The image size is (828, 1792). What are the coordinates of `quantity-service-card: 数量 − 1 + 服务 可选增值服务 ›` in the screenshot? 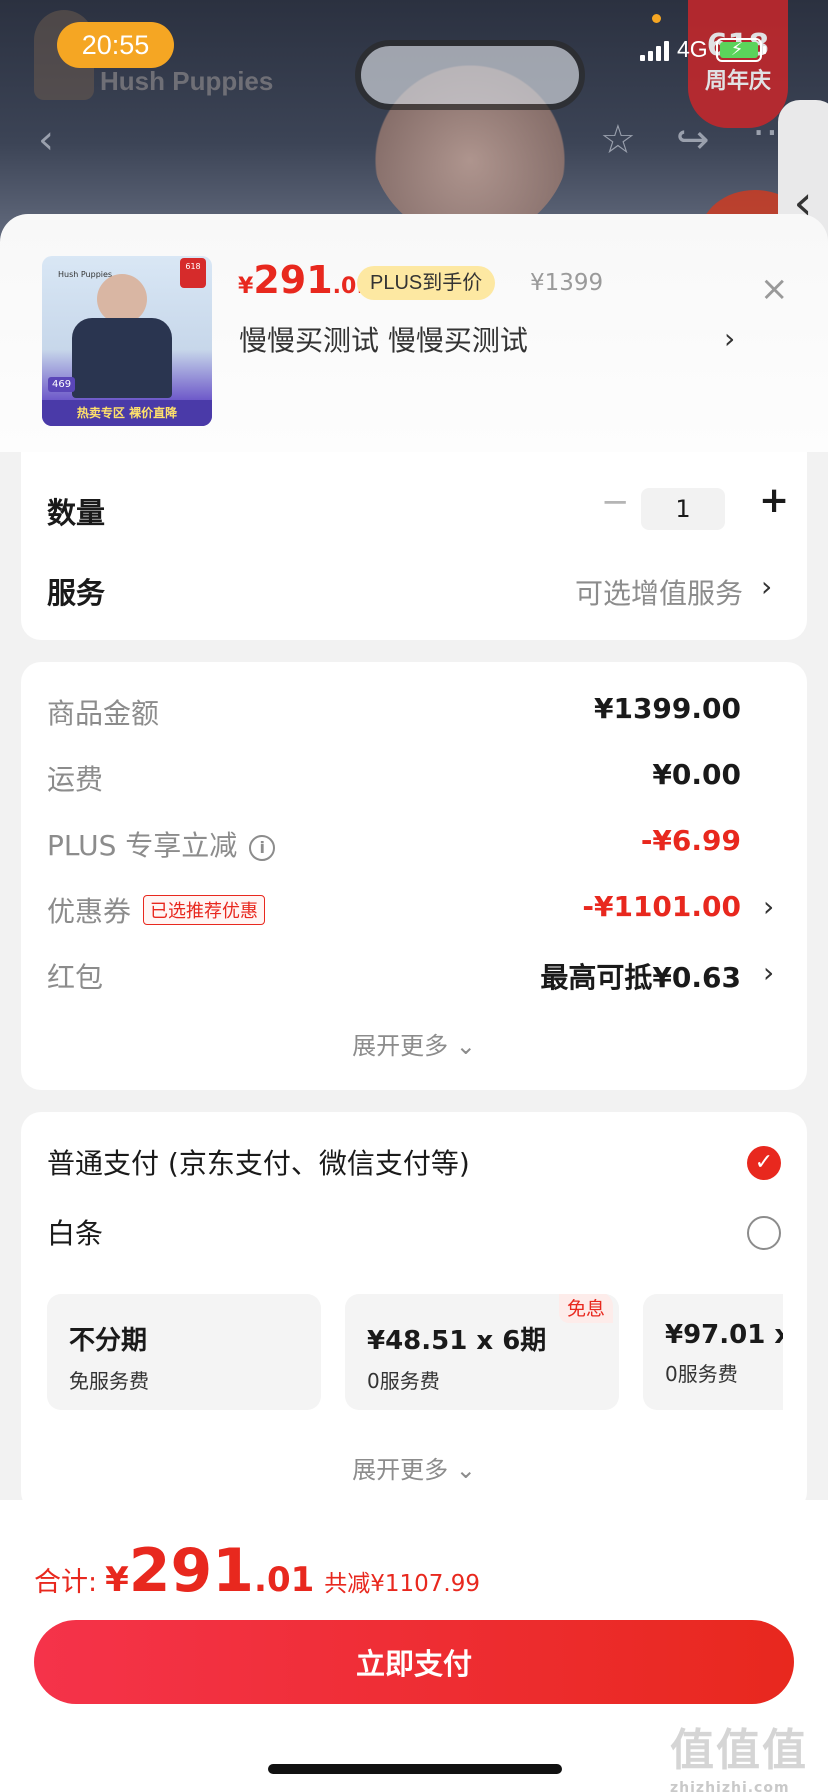 It's located at (414, 546).